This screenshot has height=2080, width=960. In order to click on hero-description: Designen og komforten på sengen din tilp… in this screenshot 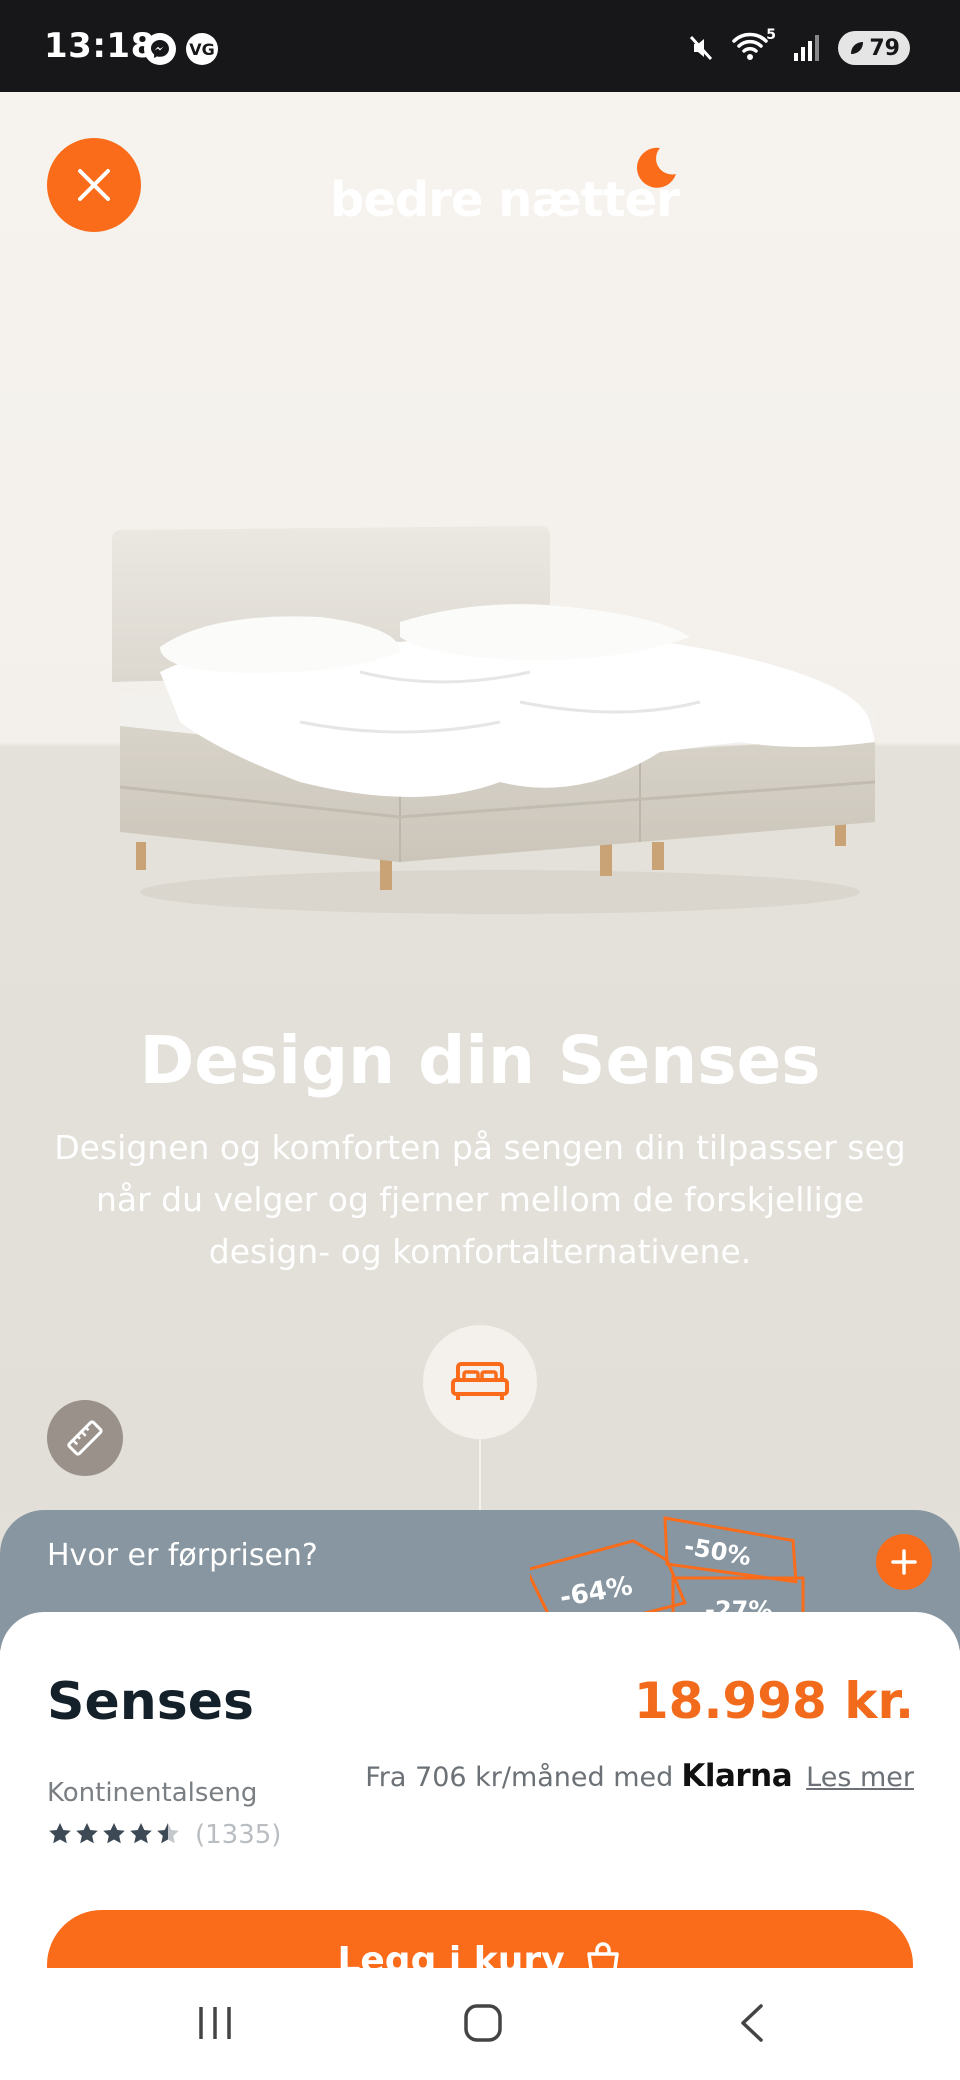, I will do `click(480, 1199)`.